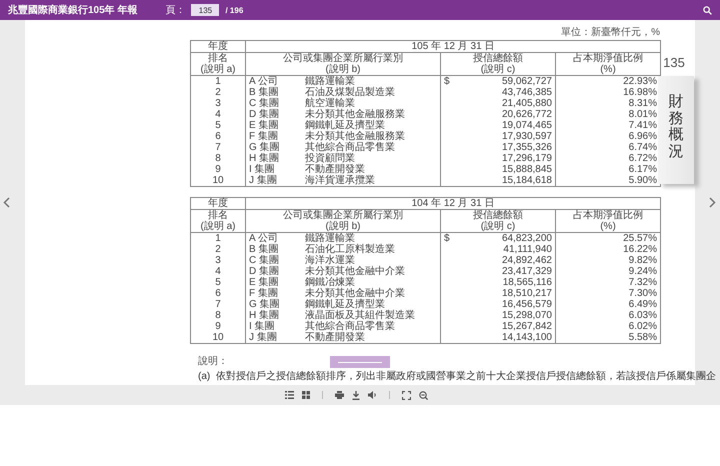 The image size is (720, 466). Describe the element at coordinates (406, 395) in the screenshot. I see `fullscreen-icon` at that location.